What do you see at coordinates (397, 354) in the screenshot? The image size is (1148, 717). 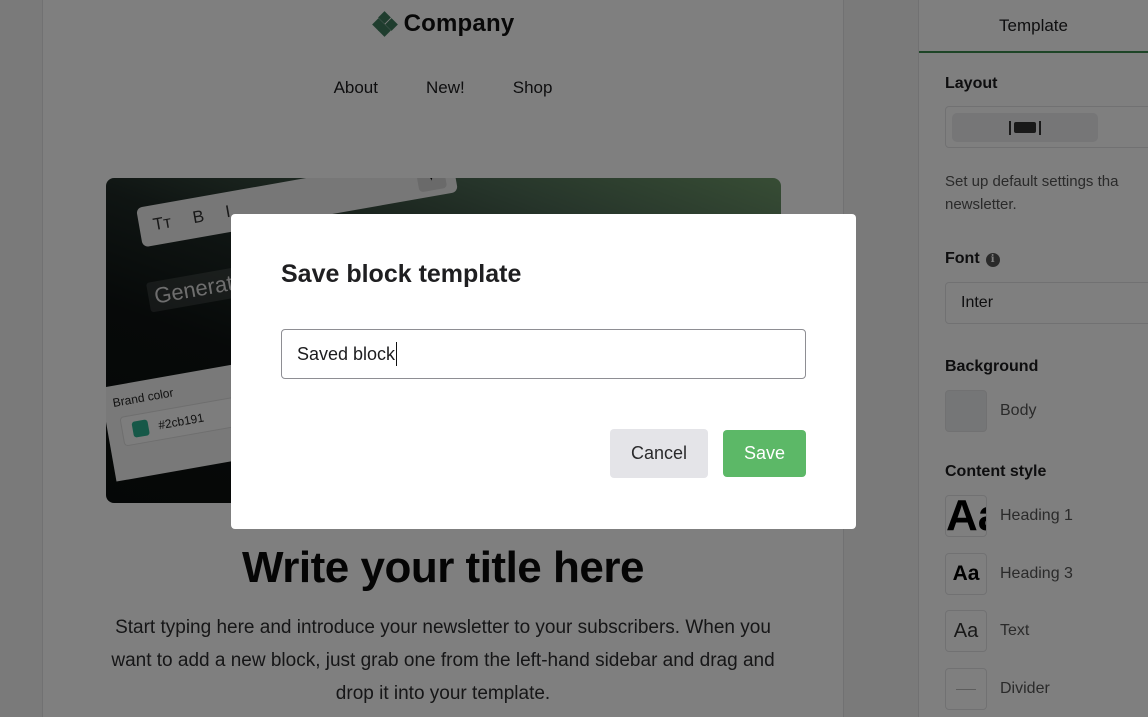 I see `text-caret` at bounding box center [397, 354].